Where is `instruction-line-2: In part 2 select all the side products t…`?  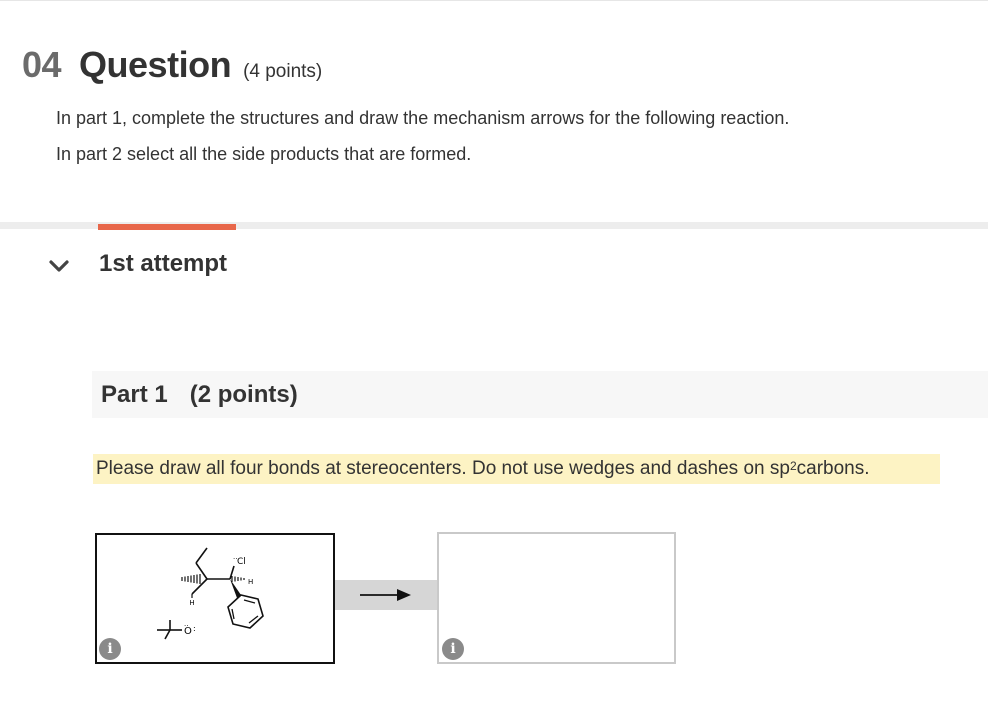 instruction-line-2: In part 2 select all the side products t… is located at coordinates (264, 154).